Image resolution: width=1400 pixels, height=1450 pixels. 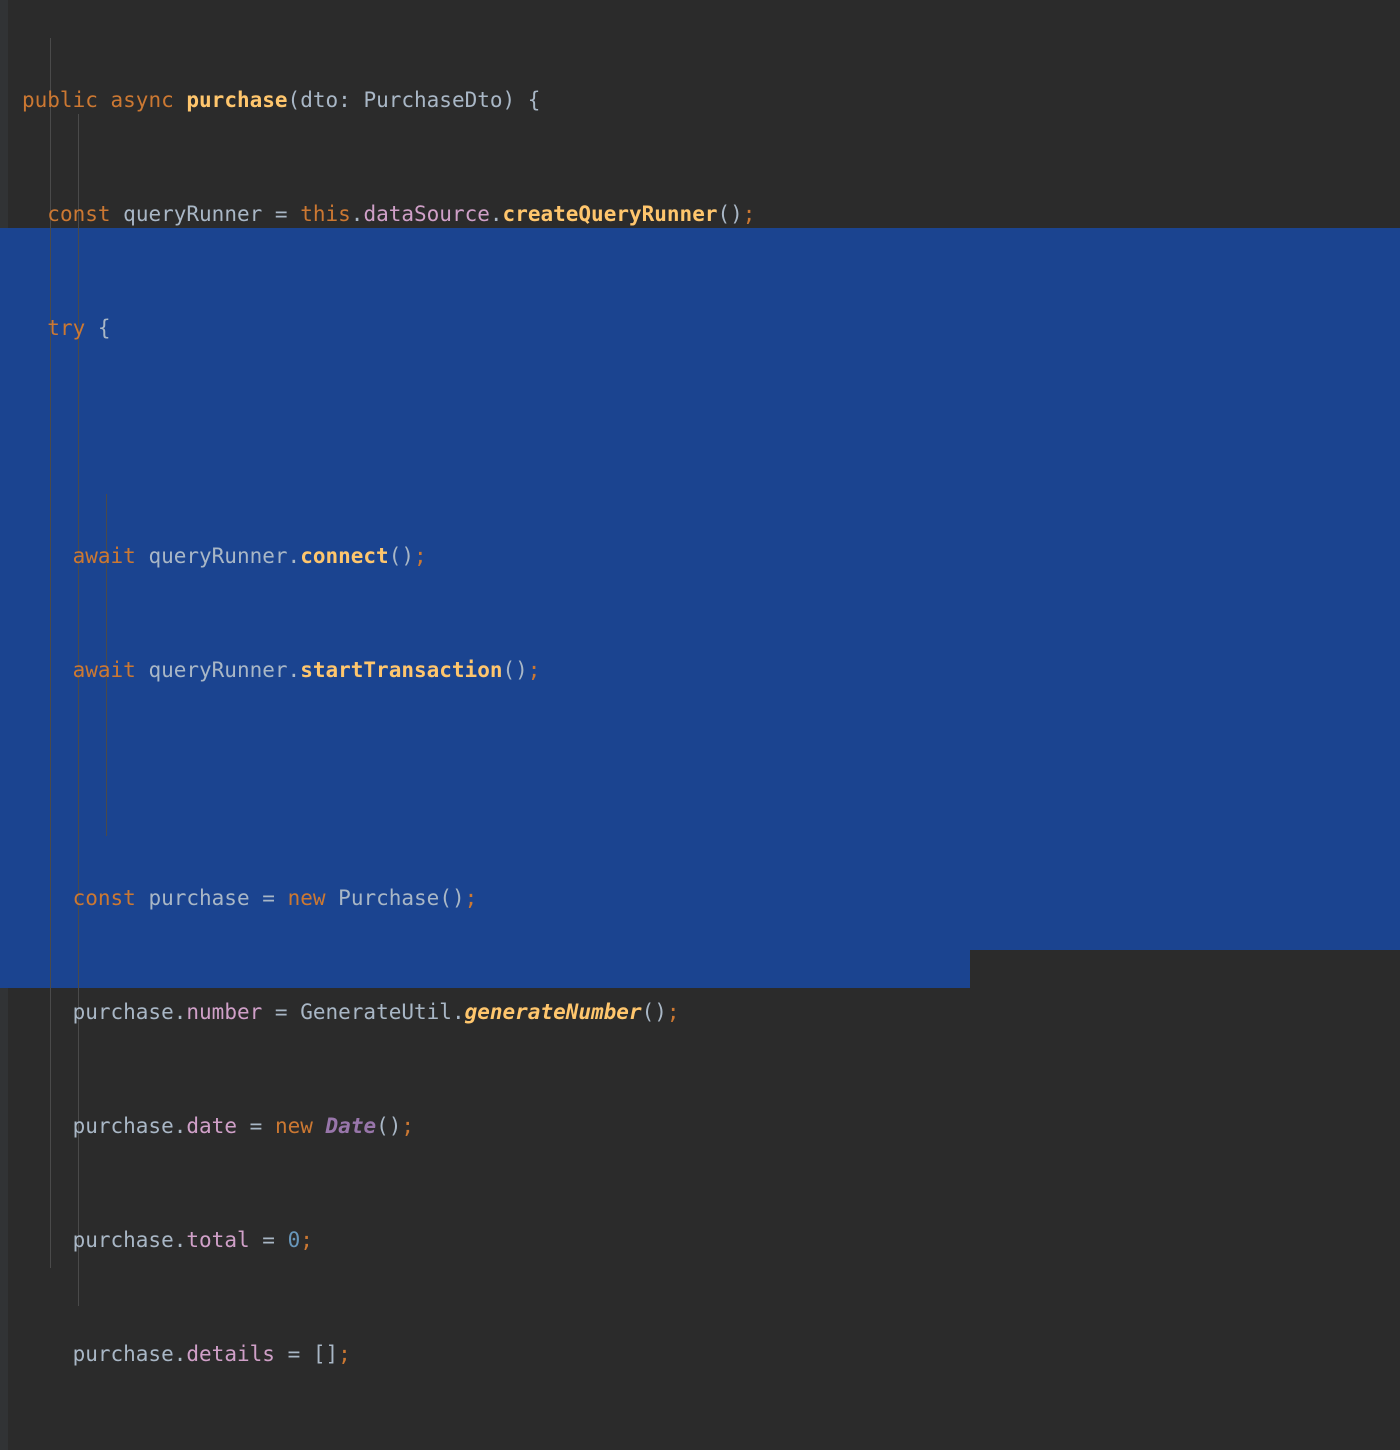 What do you see at coordinates (4, 969) in the screenshot?
I see `editor-gutter-selected-partial` at bounding box center [4, 969].